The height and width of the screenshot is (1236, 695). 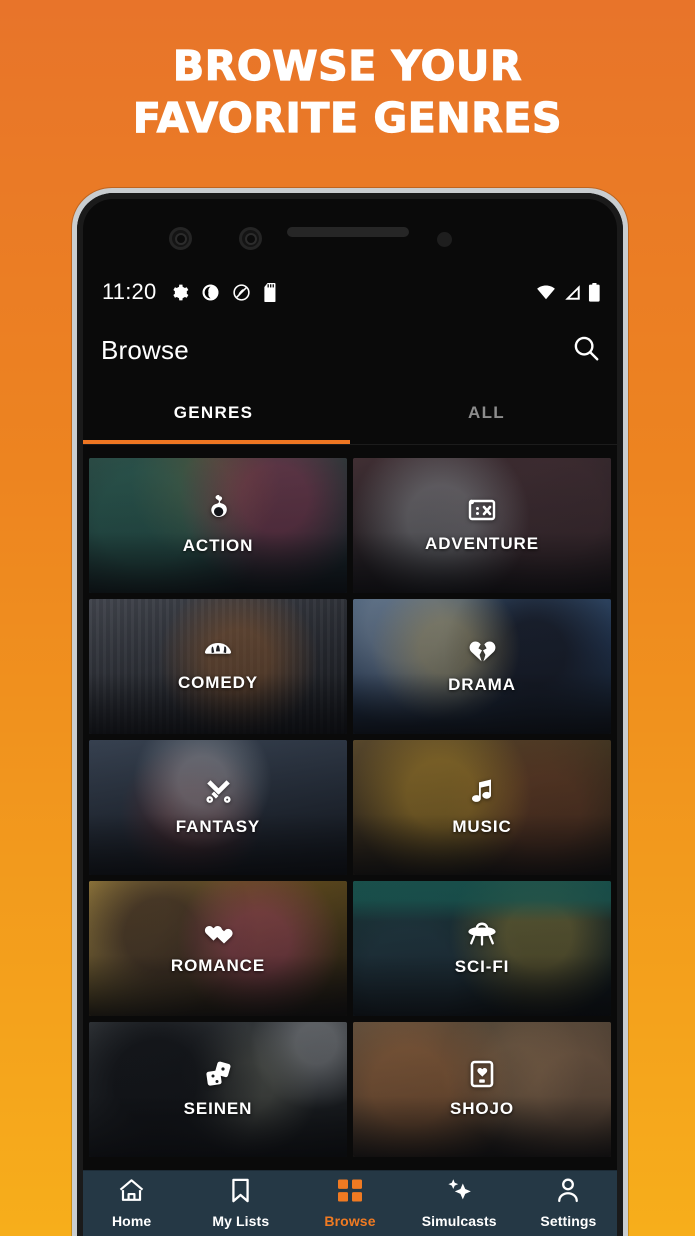 I want to click on phone-heart-icon, so click(x=482, y=1076).